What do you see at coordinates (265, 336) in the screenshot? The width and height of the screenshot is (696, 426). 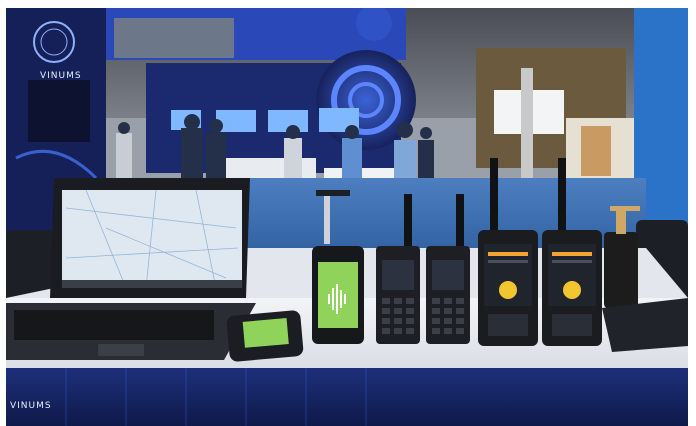 I see `handheld-terminal` at bounding box center [265, 336].